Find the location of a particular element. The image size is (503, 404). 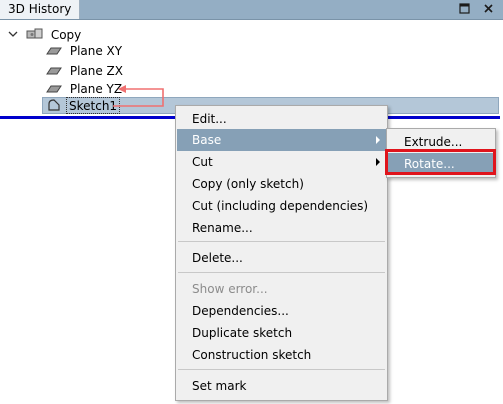

tree-item-label: Plane YZ is located at coordinates (96, 89).